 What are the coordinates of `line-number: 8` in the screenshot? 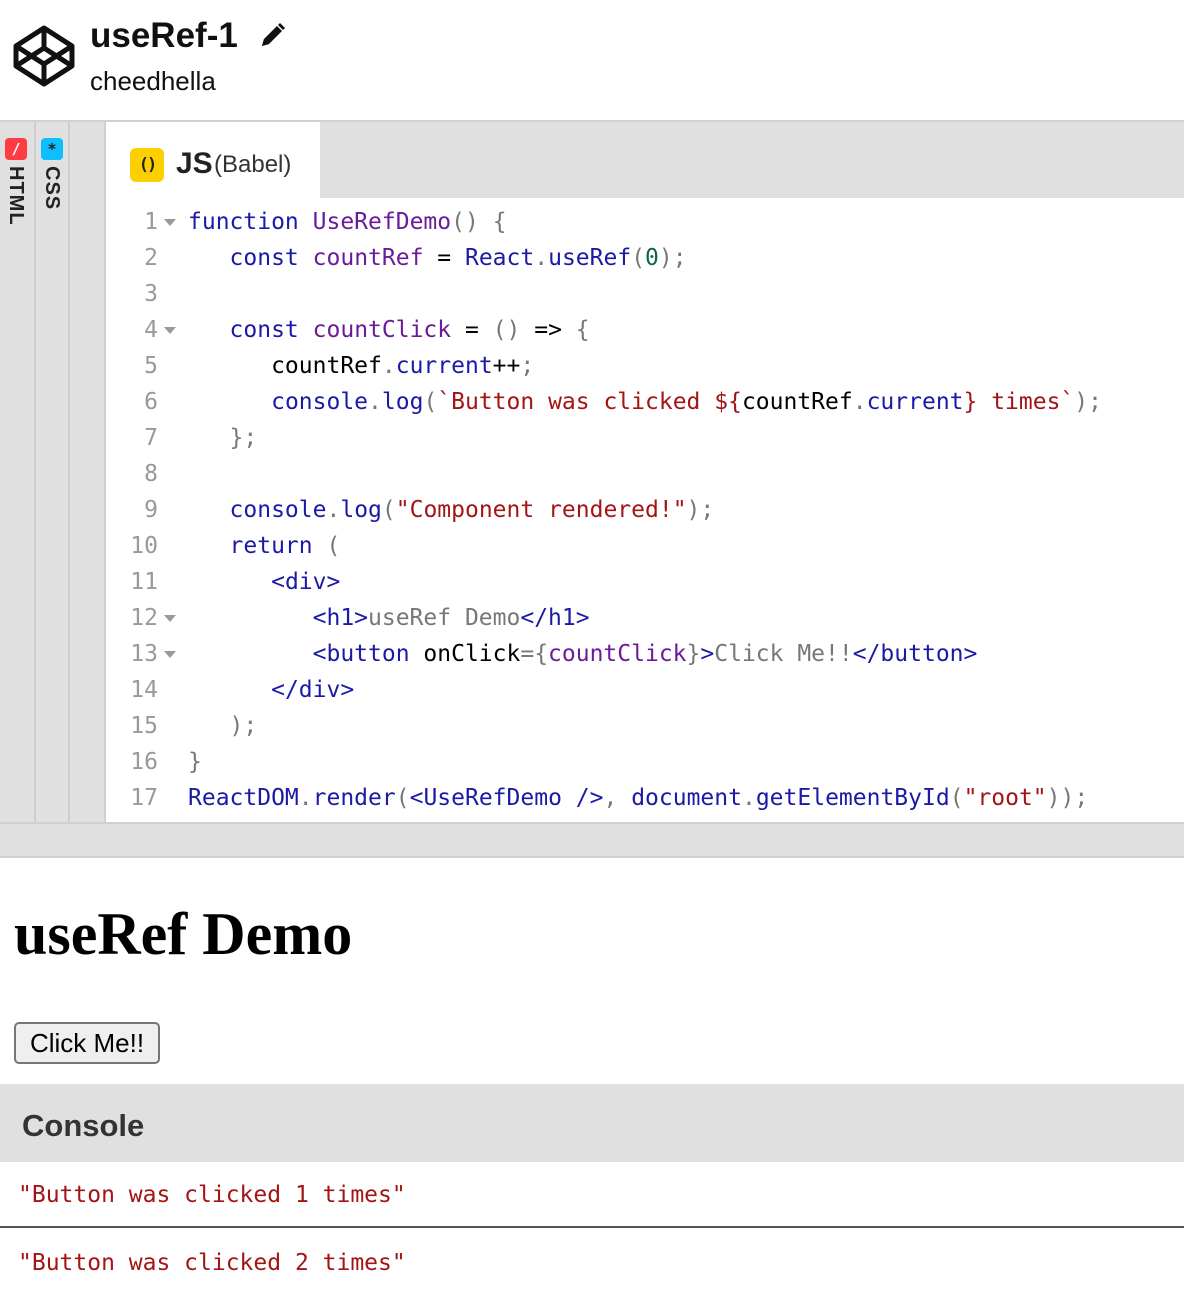 It's located at (151, 474).